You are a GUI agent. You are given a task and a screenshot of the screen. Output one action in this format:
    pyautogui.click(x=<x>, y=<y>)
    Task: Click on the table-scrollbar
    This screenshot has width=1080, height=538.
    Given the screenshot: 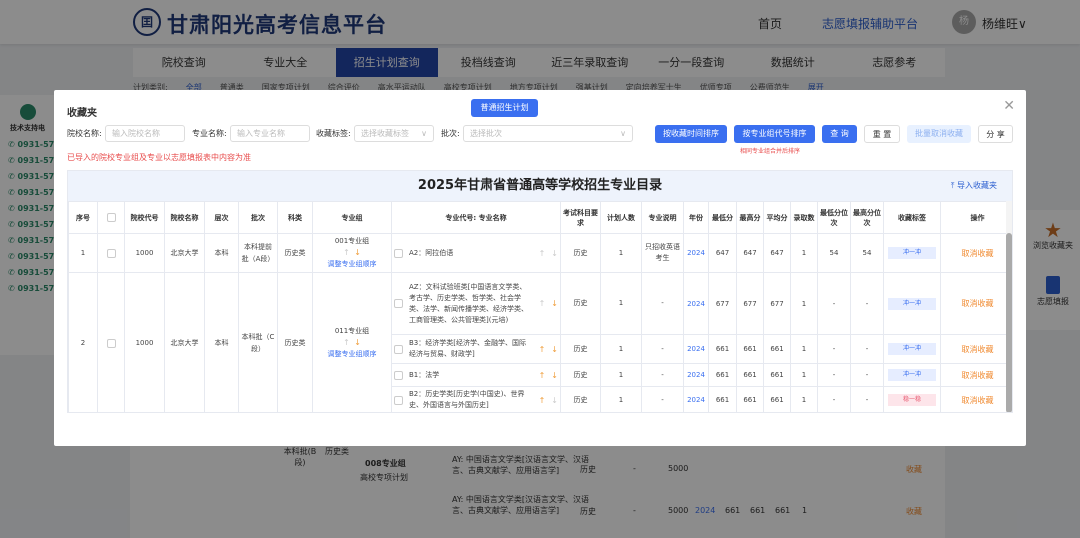 What is the action you would take?
    pyautogui.click(x=1009, y=306)
    